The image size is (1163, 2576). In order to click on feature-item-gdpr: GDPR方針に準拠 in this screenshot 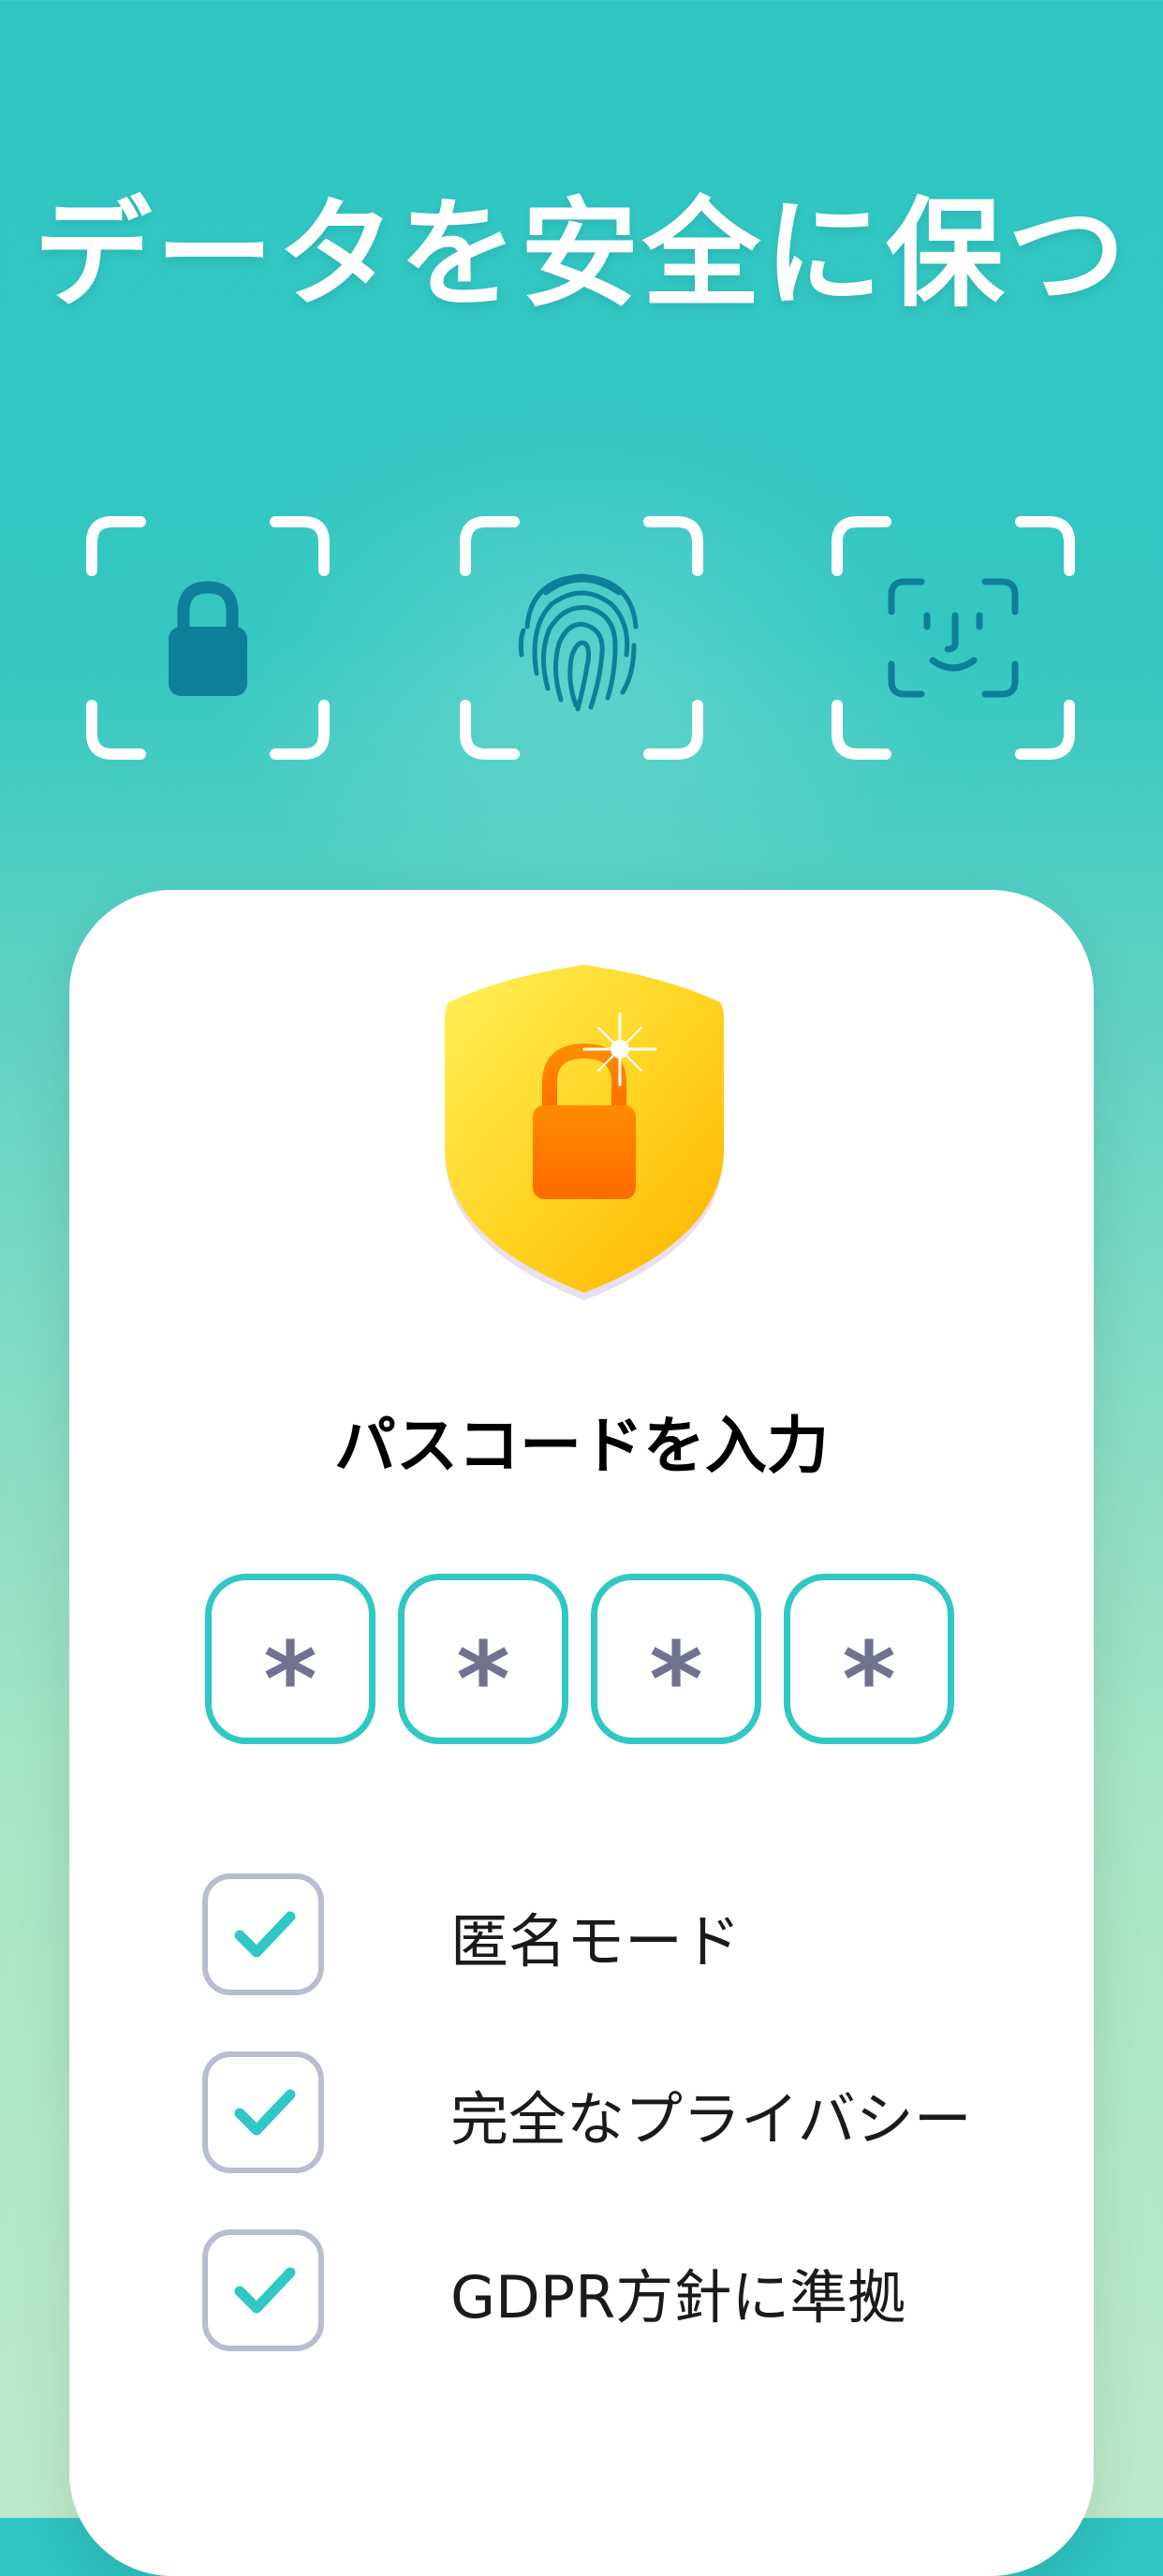, I will do `click(624, 2290)`.